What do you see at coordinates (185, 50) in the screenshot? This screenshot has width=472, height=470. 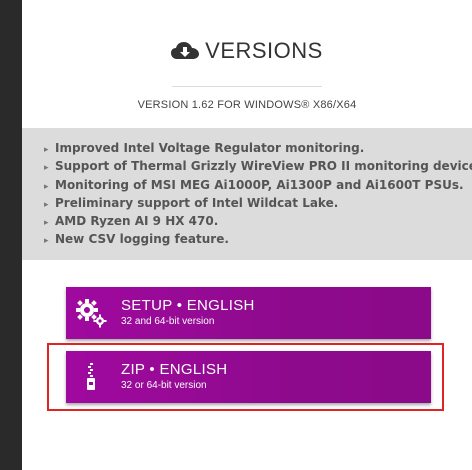 I see `cloud-download-icon` at bounding box center [185, 50].